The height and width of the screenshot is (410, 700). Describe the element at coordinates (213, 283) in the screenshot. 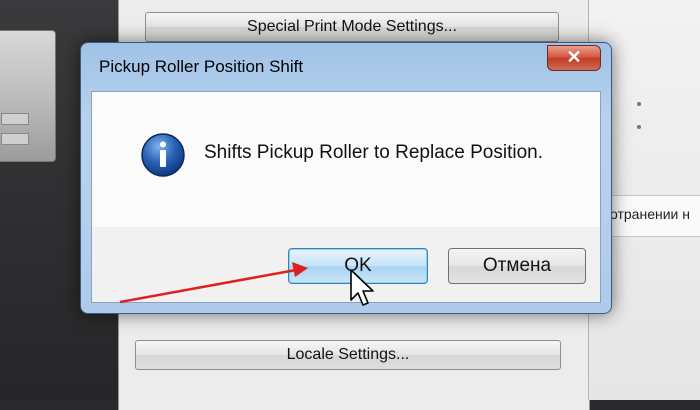

I see `annotation-arrow` at that location.